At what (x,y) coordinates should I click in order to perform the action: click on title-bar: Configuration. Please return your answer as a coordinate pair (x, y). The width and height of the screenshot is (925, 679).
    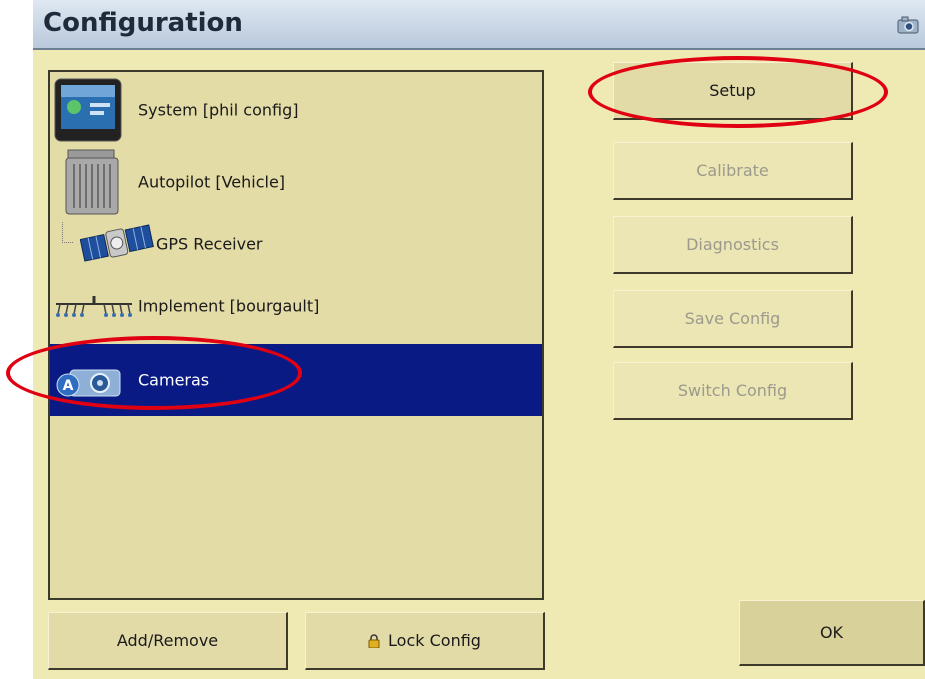
    Looking at the image, I should click on (479, 25).